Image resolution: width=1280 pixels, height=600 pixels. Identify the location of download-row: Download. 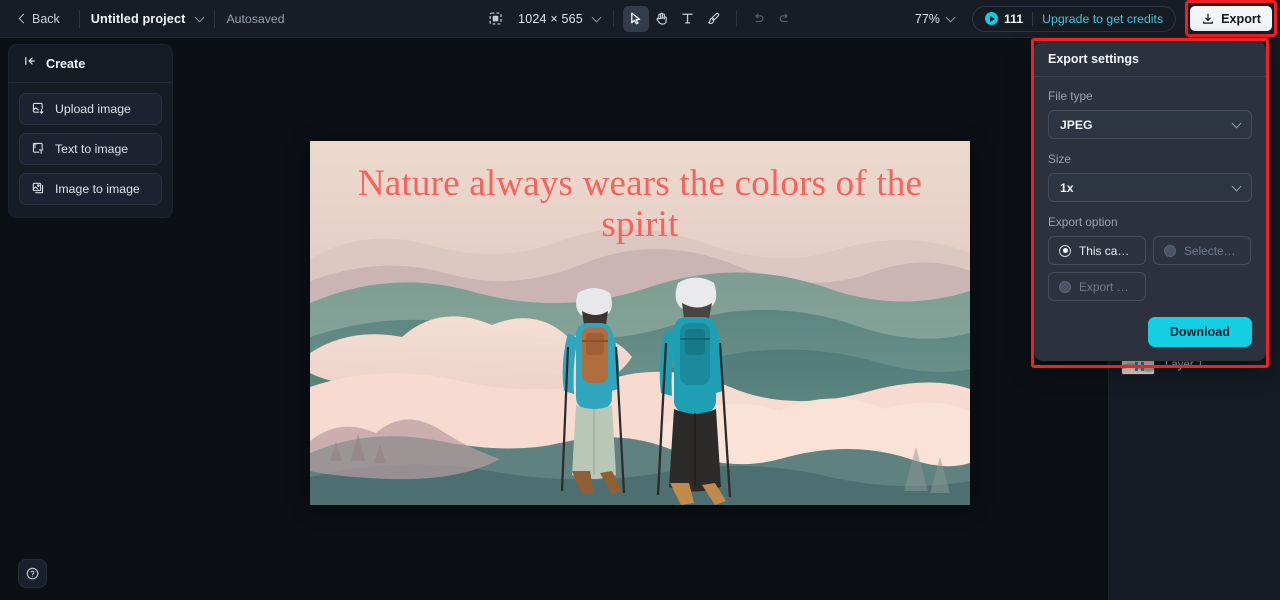
(1150, 332).